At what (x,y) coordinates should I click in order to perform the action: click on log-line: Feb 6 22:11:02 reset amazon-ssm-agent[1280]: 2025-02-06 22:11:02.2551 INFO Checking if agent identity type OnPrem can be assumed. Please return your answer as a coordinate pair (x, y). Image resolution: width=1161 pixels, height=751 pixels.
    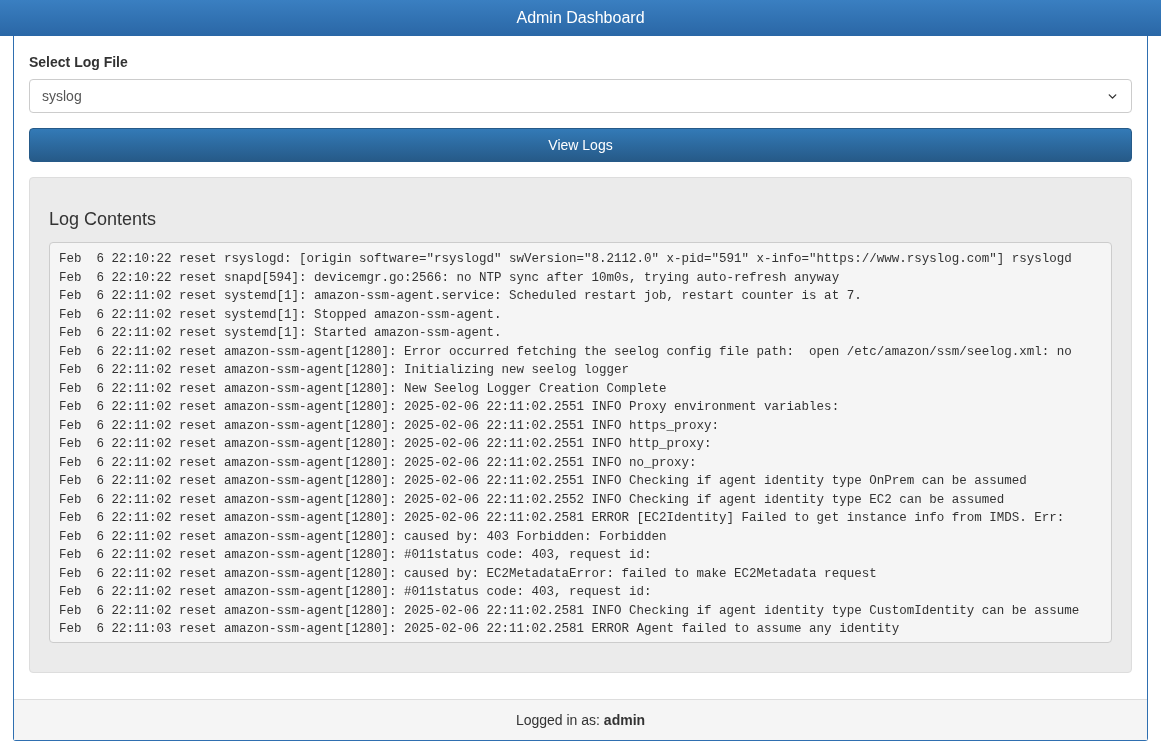
    Looking at the image, I should click on (543, 481).